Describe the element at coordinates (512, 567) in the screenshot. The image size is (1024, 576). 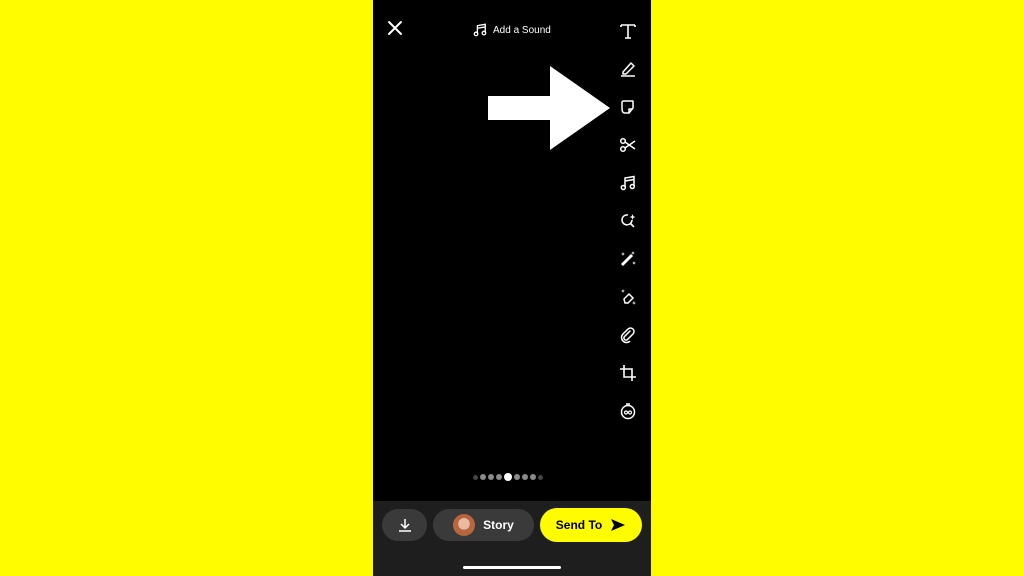
I see `home-indicator` at that location.